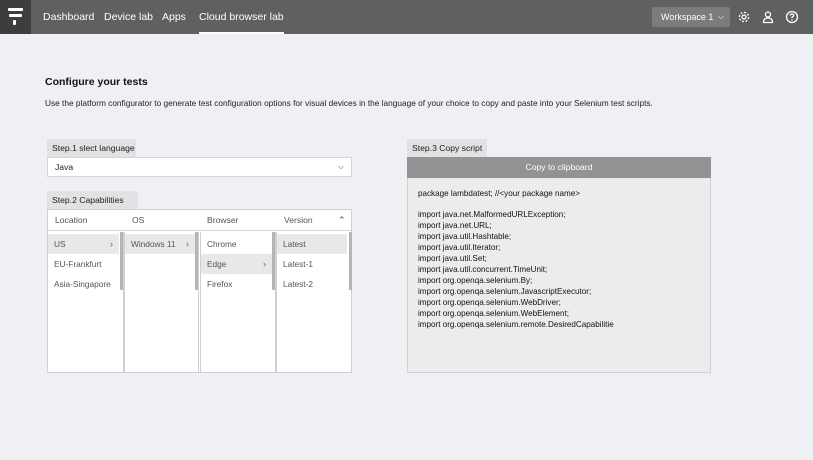  What do you see at coordinates (455, 225) in the screenshot?
I see `script-line: import java.net.URL;` at bounding box center [455, 225].